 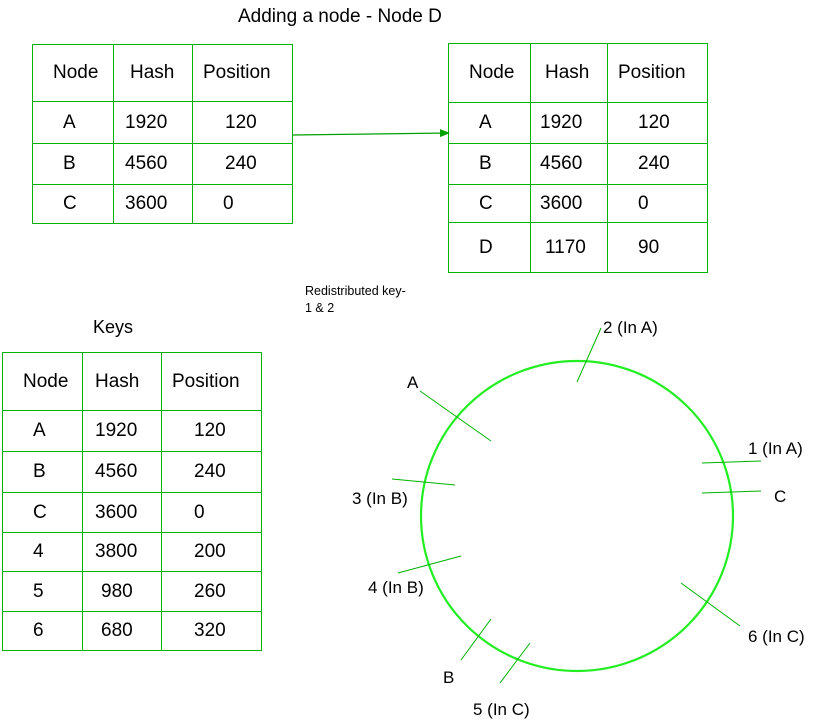 I want to click on ring-label-key-3: 3 (In B), so click(x=380, y=498).